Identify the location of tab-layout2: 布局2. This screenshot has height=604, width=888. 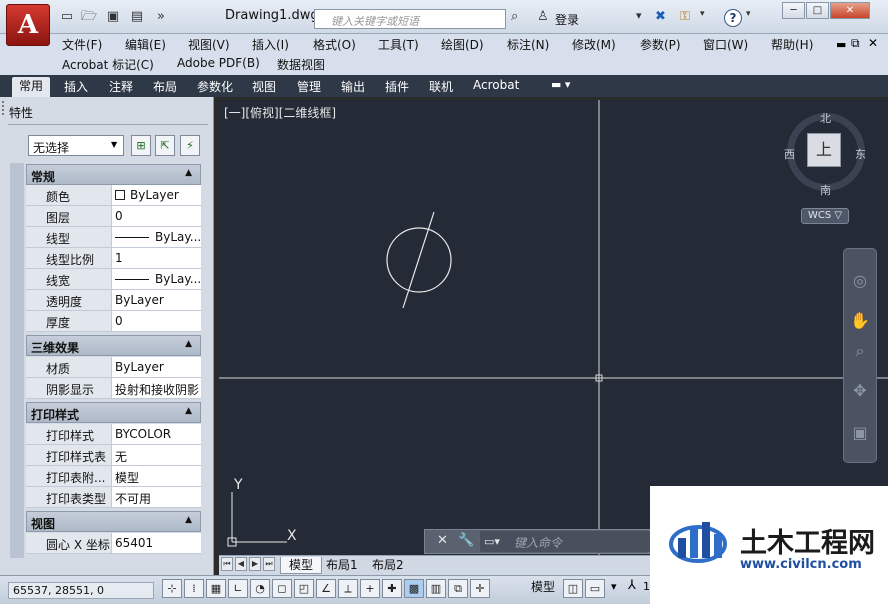
(388, 565).